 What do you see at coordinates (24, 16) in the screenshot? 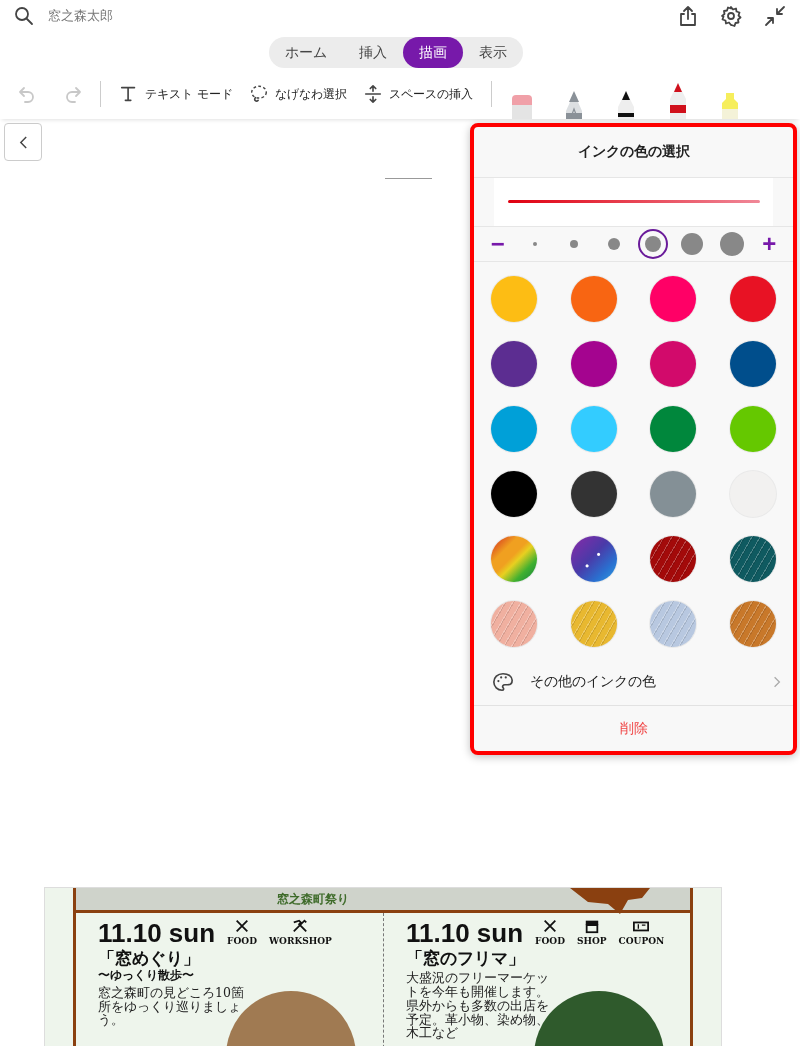
I see `search-icon` at bounding box center [24, 16].